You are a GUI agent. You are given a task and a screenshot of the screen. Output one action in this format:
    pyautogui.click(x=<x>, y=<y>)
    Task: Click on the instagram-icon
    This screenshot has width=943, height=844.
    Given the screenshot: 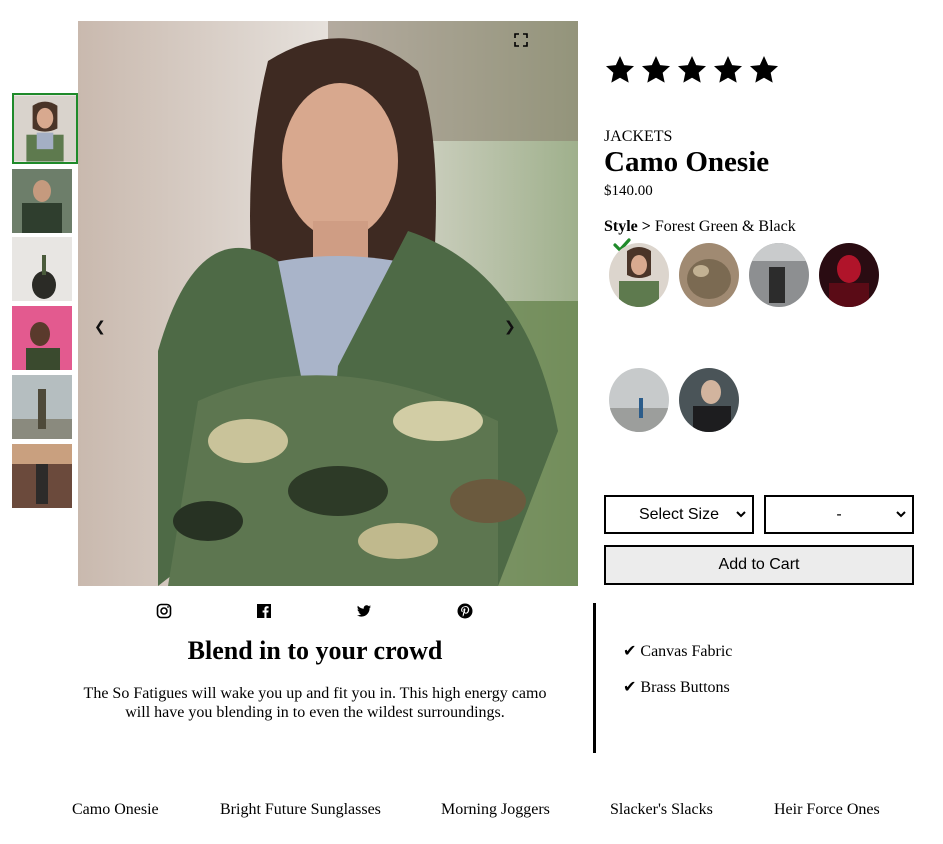 What is the action you would take?
    pyautogui.click(x=164, y=611)
    